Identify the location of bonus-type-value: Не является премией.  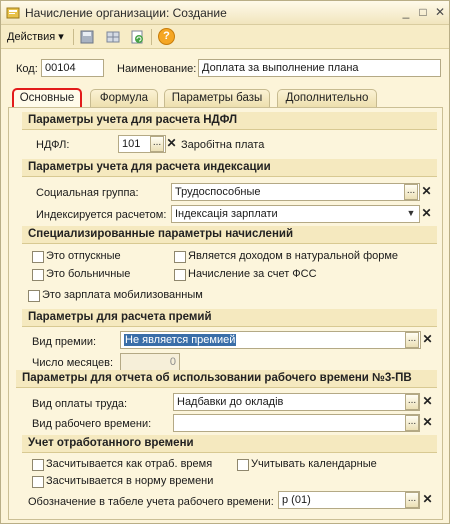
(180, 340).